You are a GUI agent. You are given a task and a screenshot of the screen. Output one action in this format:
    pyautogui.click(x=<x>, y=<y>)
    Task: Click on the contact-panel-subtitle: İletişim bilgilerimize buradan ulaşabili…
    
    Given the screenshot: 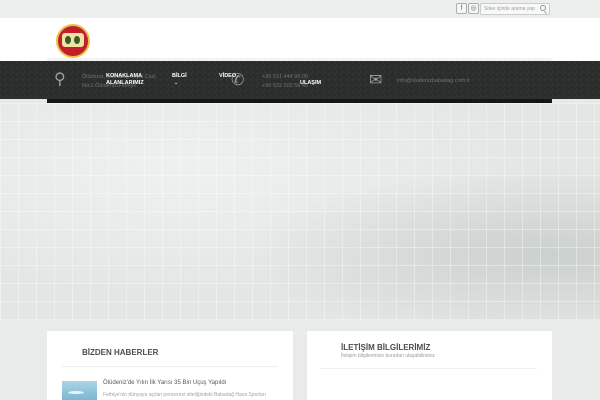 What is the action you would take?
    pyautogui.click(x=388, y=356)
    